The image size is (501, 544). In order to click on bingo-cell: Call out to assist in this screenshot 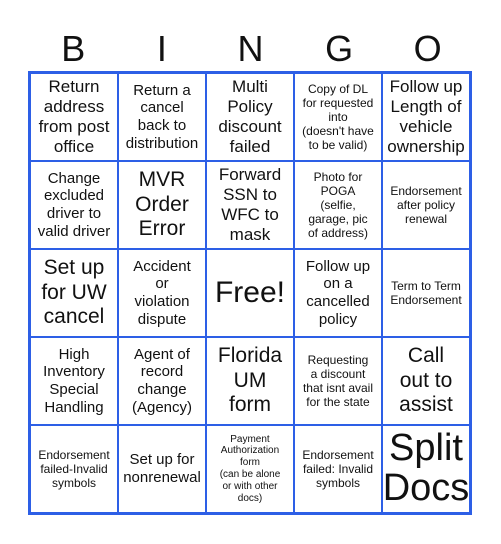, I will do `click(426, 381)`.